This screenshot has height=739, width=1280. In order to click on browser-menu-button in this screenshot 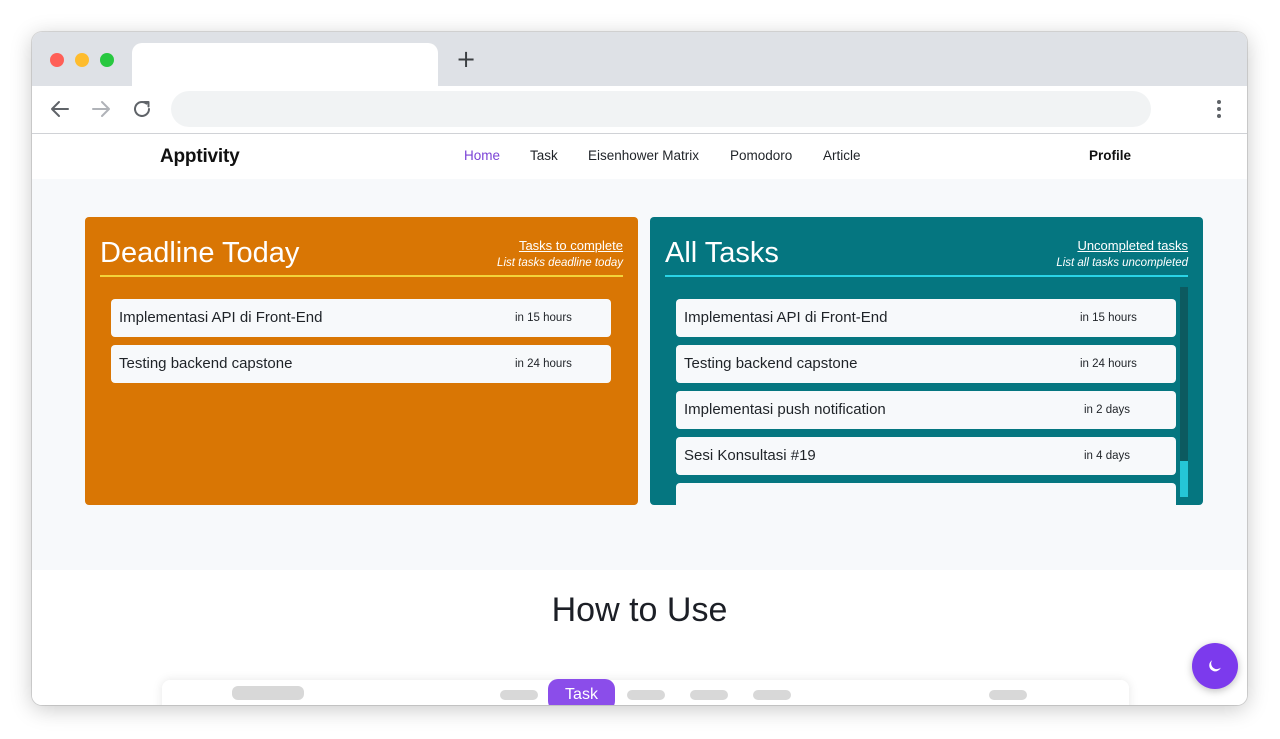, I will do `click(1219, 109)`.